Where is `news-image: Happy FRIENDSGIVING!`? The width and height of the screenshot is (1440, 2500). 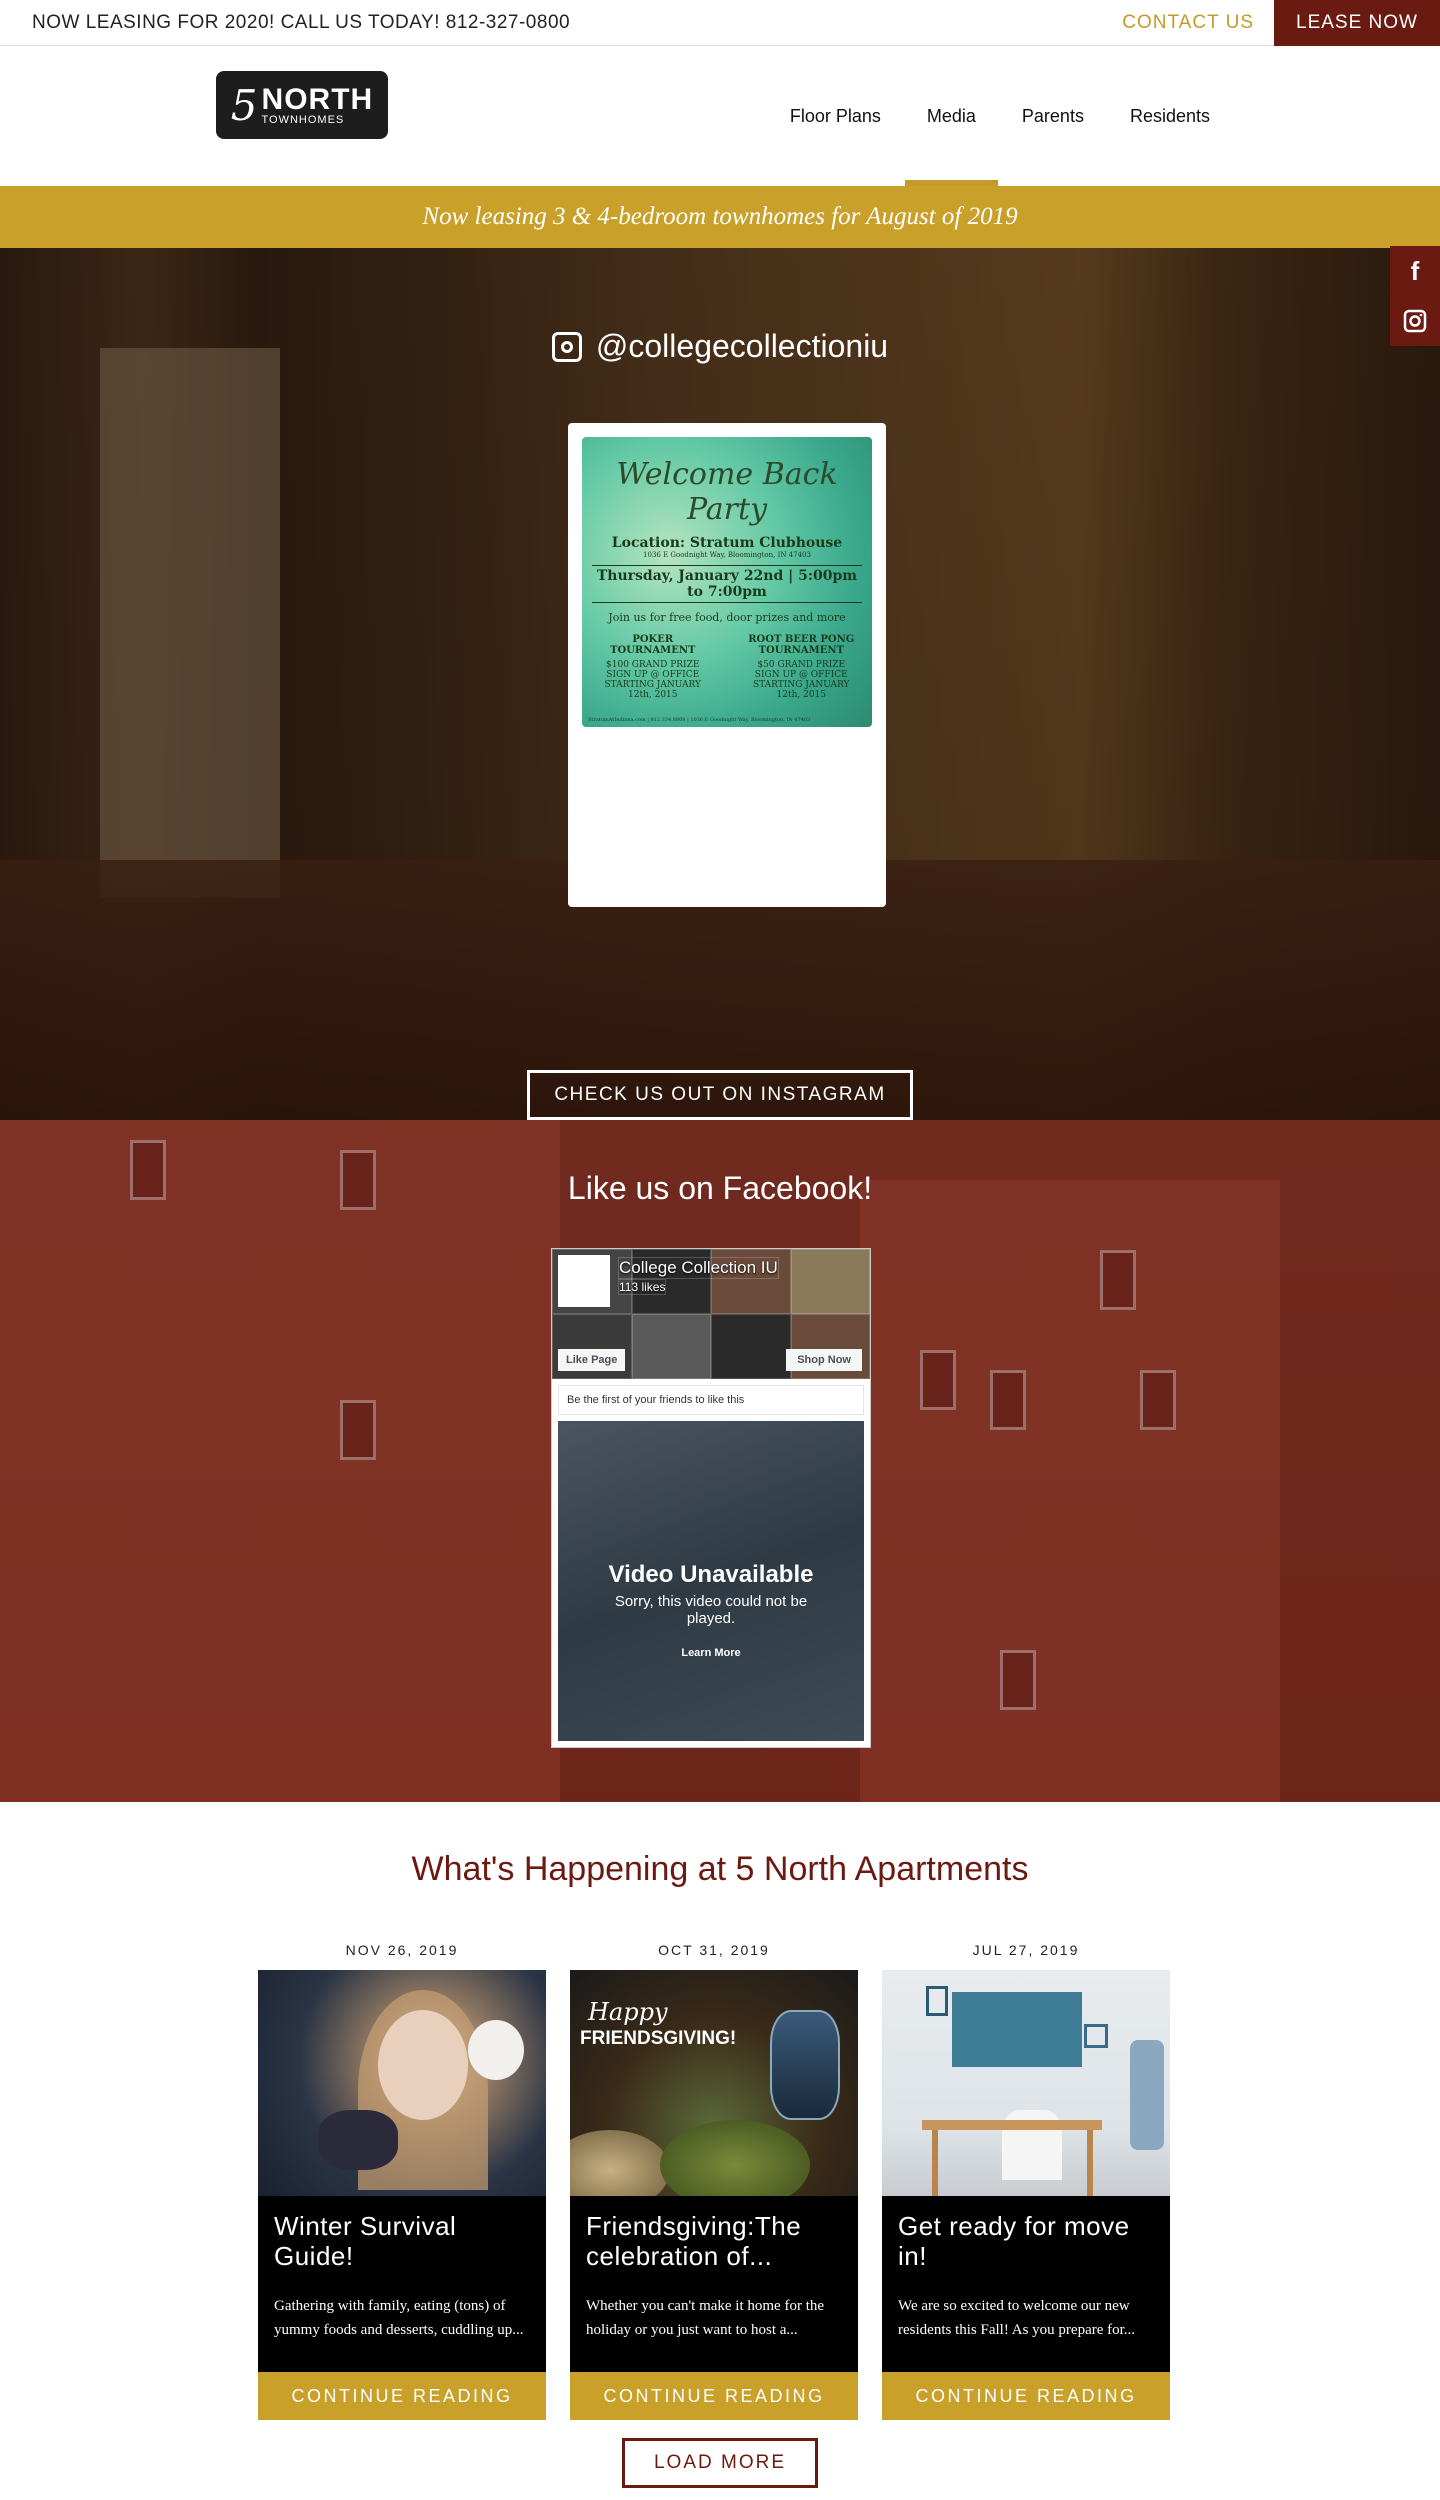 news-image: Happy FRIENDSGIVING! is located at coordinates (714, 2083).